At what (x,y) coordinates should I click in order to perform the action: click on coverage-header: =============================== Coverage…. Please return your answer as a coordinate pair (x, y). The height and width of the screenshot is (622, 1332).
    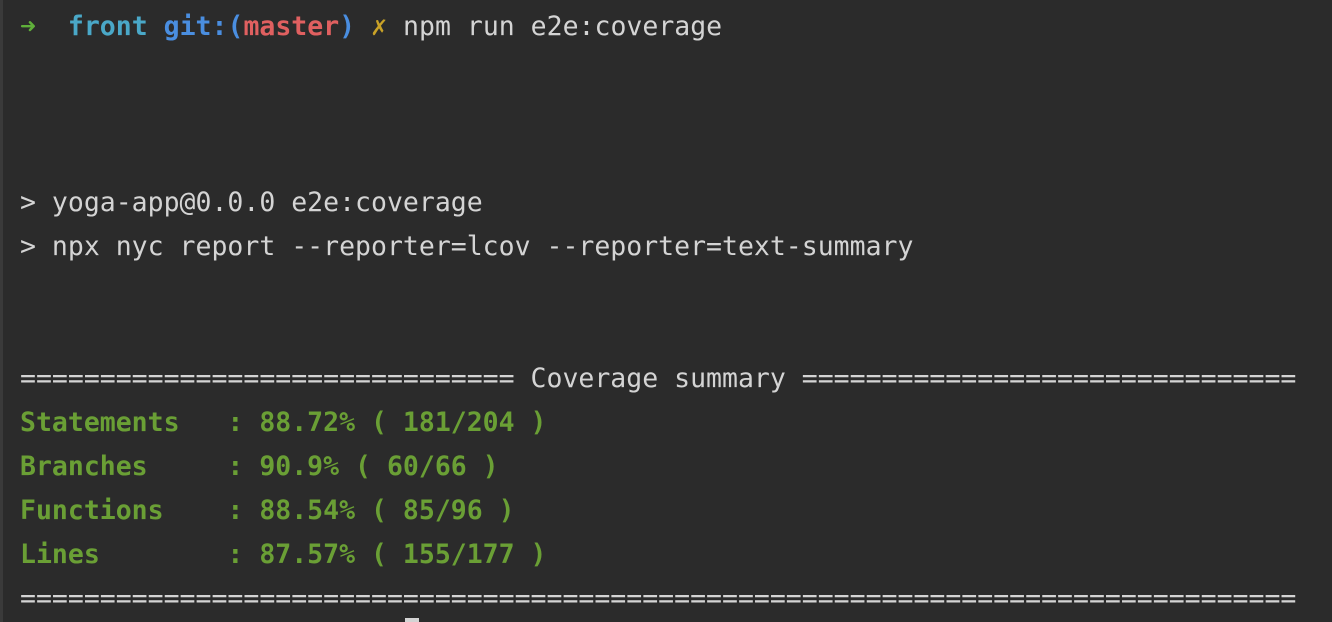
    Looking at the image, I should click on (658, 378).